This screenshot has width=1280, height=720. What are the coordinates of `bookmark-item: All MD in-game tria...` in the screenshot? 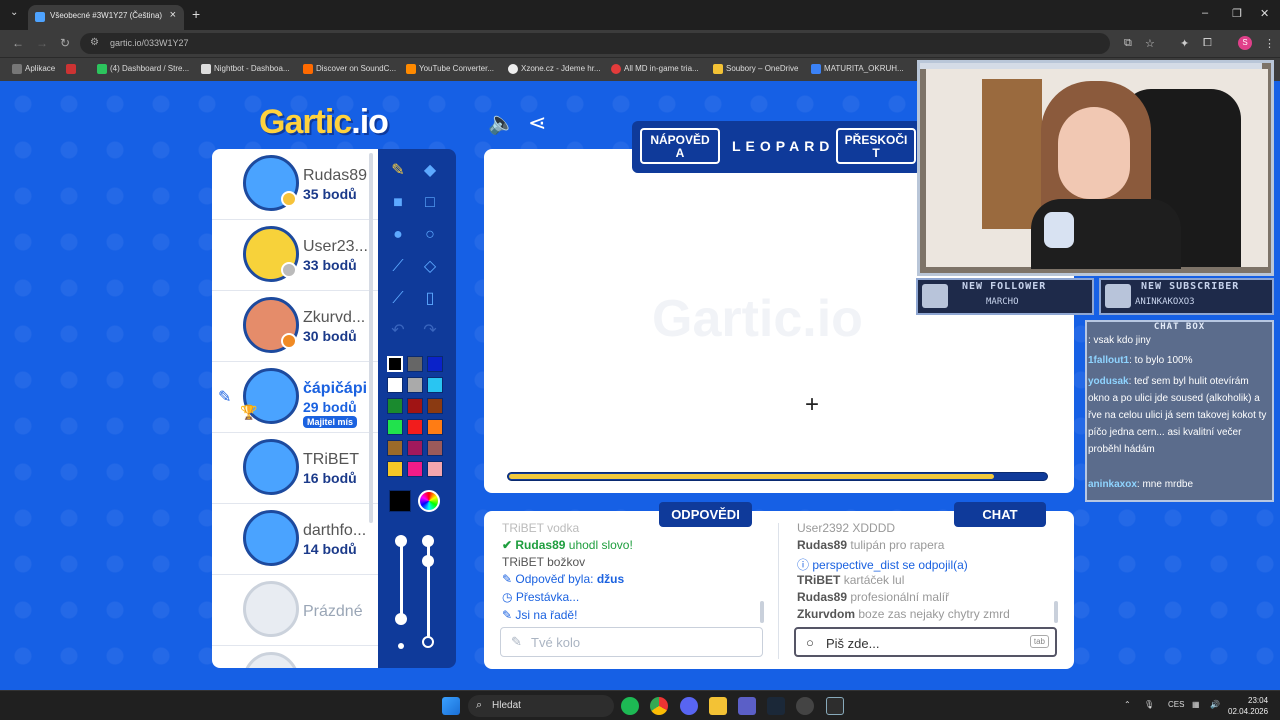 It's located at (655, 69).